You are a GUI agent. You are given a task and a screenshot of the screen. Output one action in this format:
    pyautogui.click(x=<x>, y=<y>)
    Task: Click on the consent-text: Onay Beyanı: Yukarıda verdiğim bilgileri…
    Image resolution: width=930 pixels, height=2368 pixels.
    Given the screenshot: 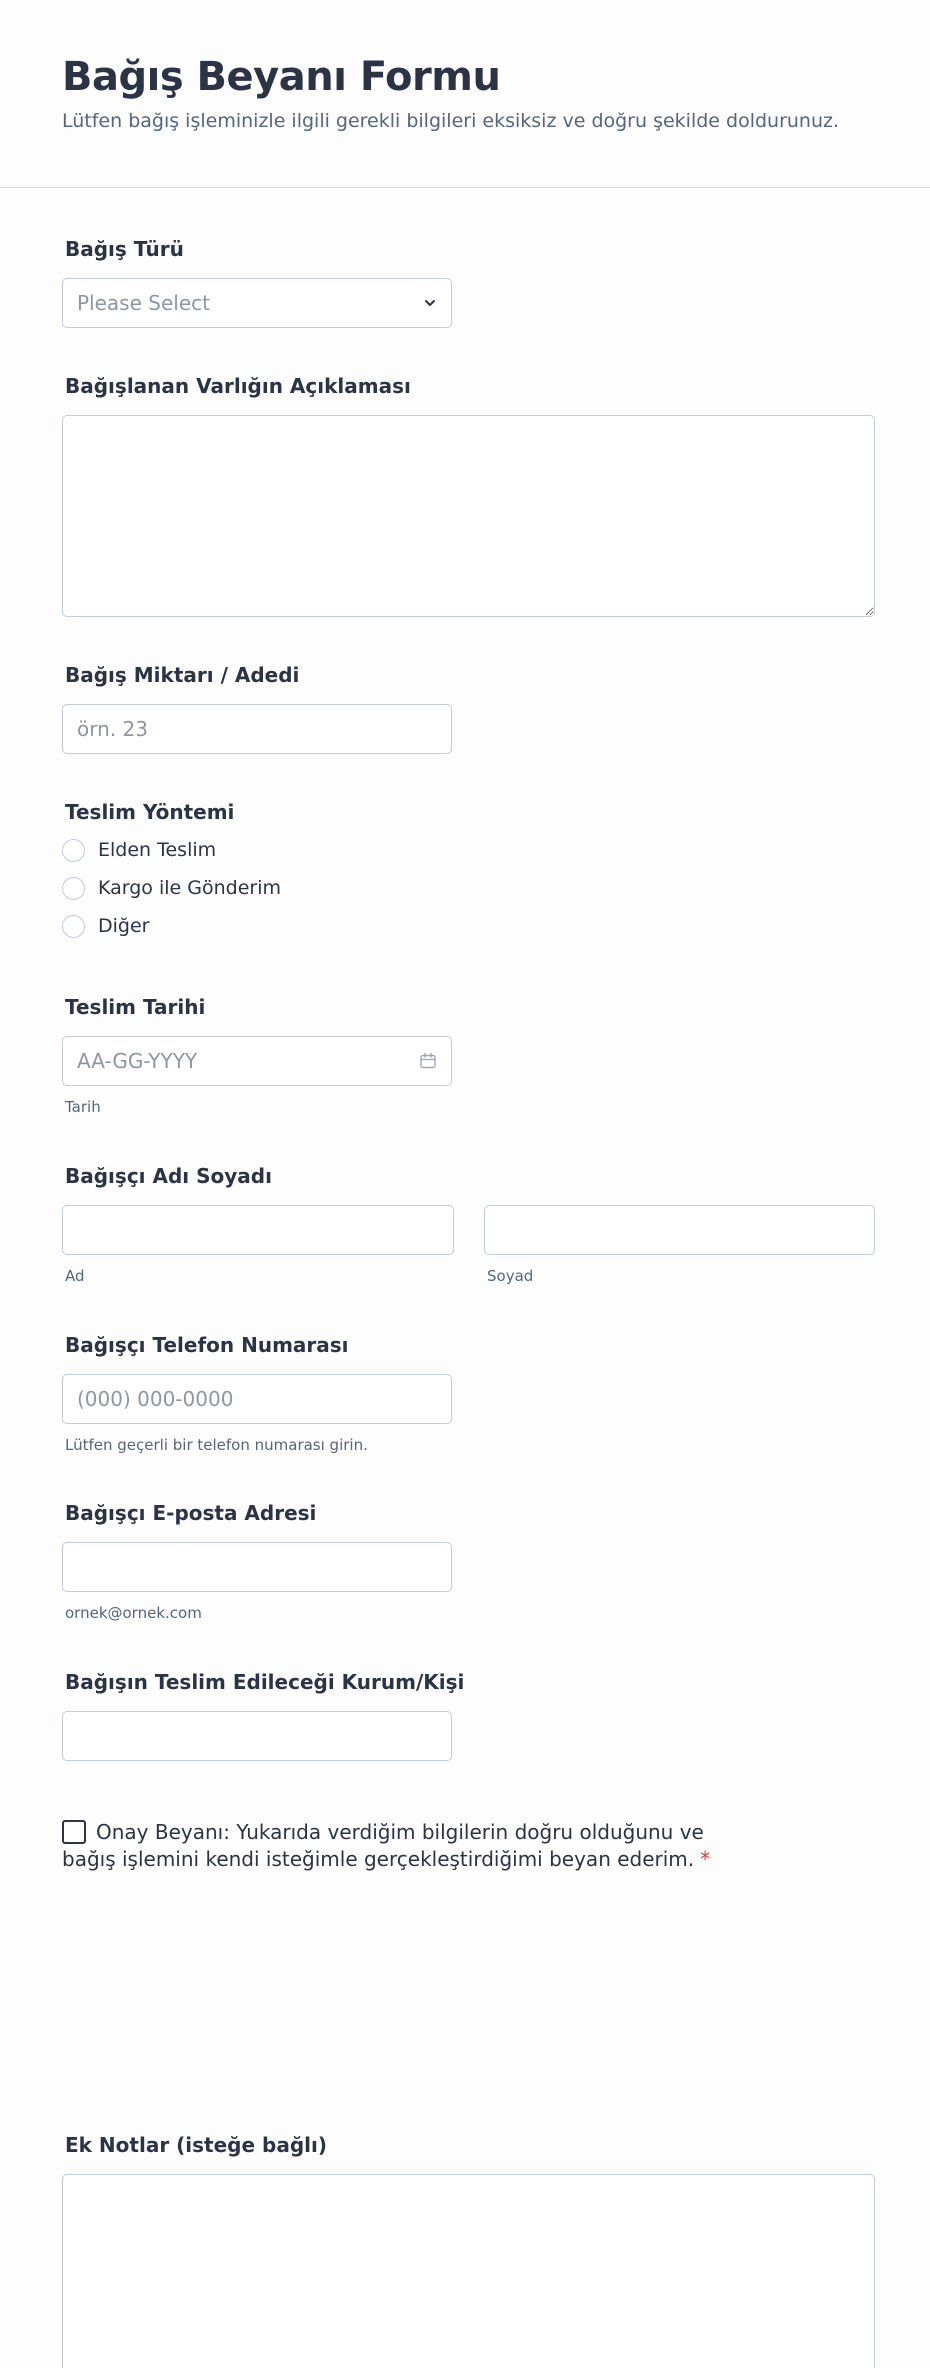 What is the action you would take?
    pyautogui.click(x=383, y=1845)
    